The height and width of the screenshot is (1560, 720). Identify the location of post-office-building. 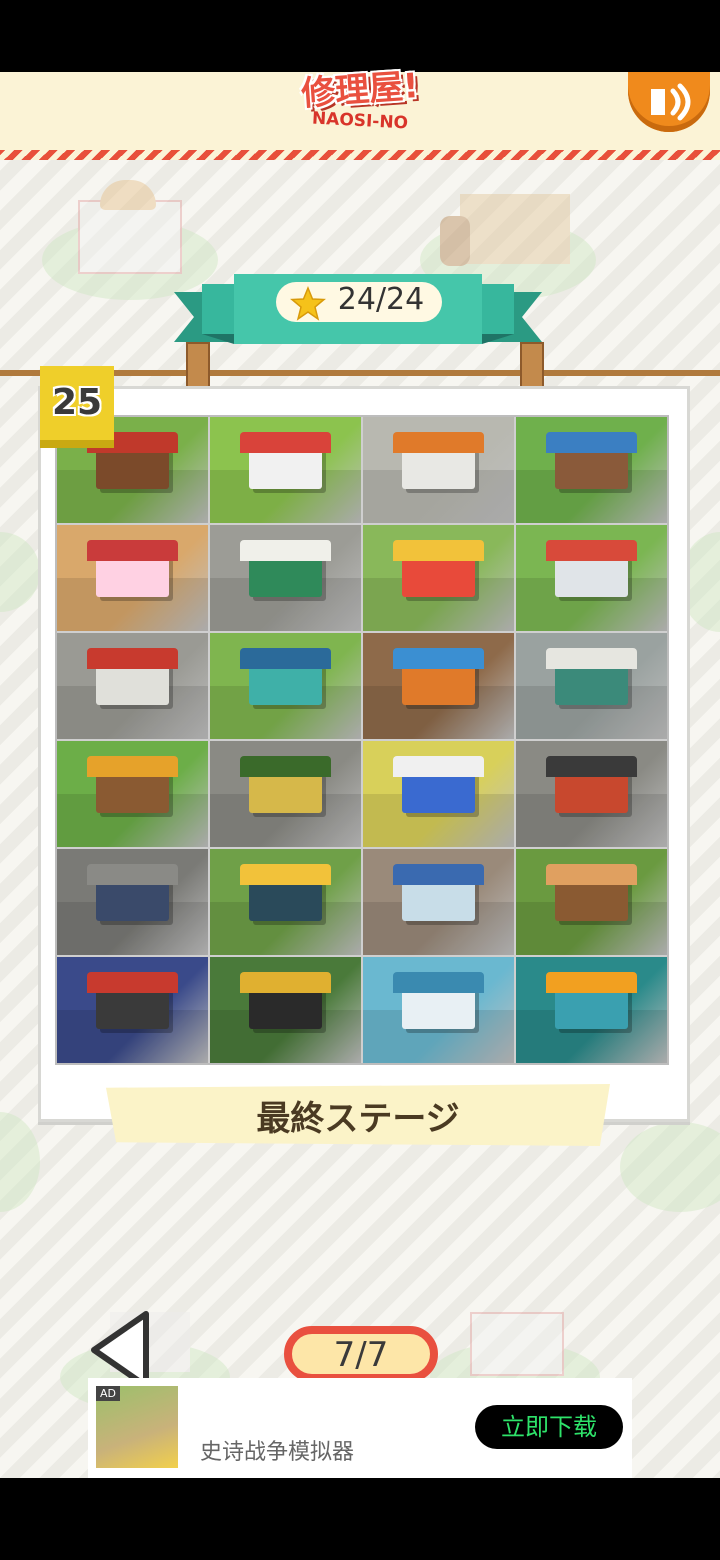
(132, 686).